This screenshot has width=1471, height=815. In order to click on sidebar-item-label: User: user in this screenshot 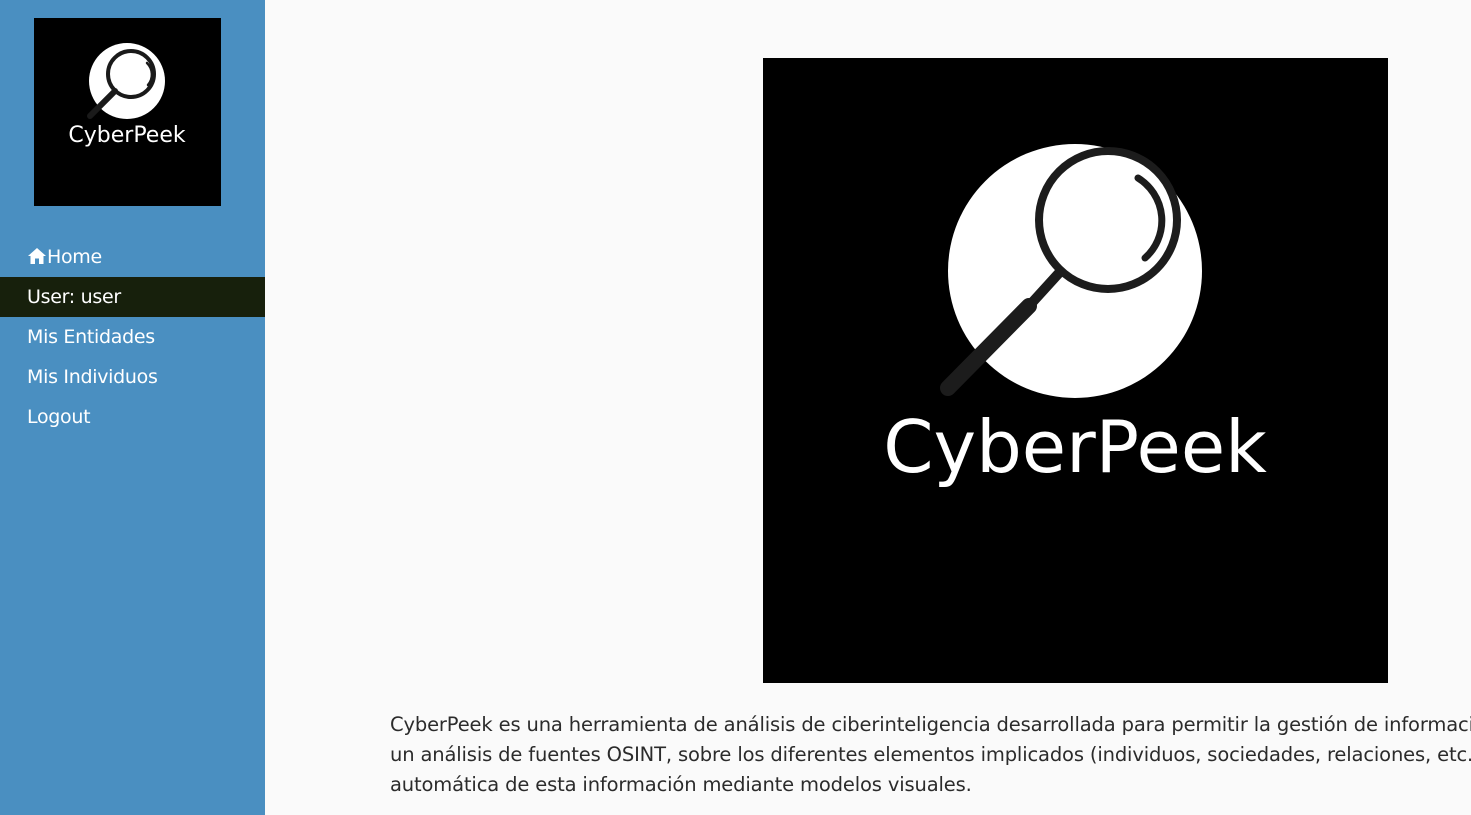, I will do `click(74, 297)`.